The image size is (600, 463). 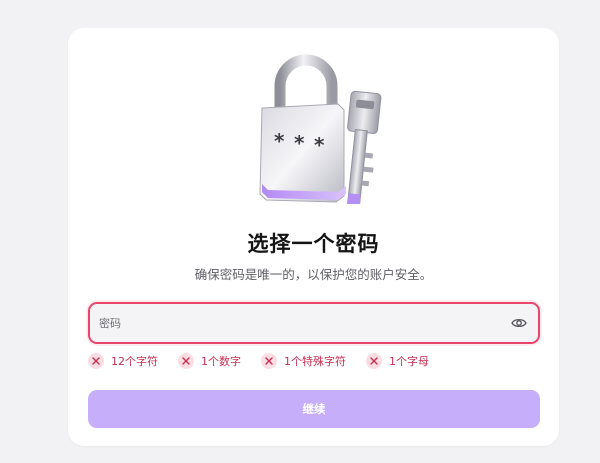 What do you see at coordinates (314, 409) in the screenshot?
I see `continue-button: 继续` at bounding box center [314, 409].